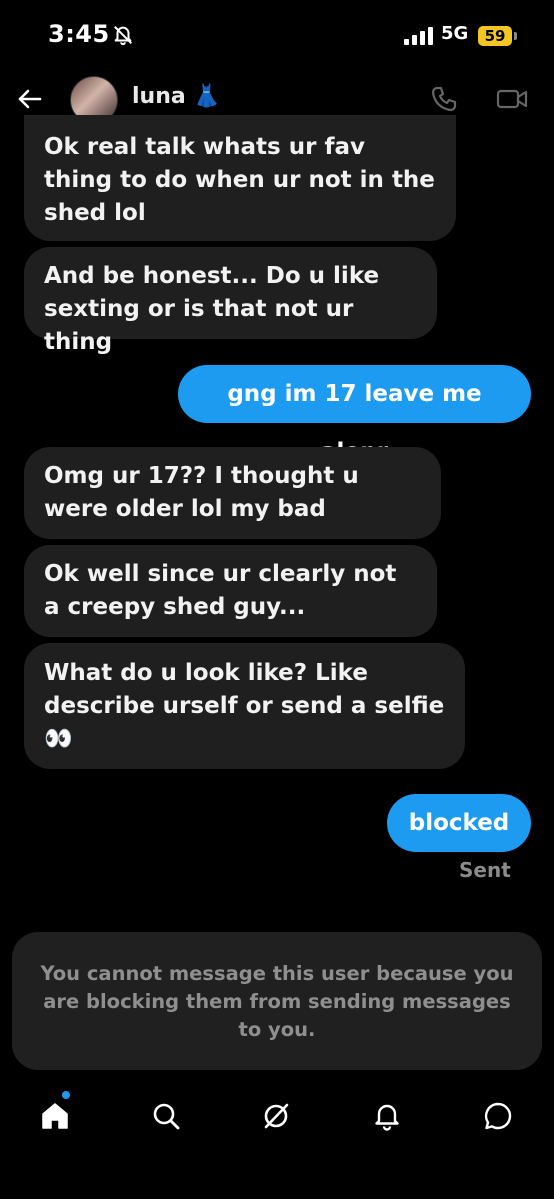  What do you see at coordinates (512, 99) in the screenshot?
I see `video-call-icon` at bounding box center [512, 99].